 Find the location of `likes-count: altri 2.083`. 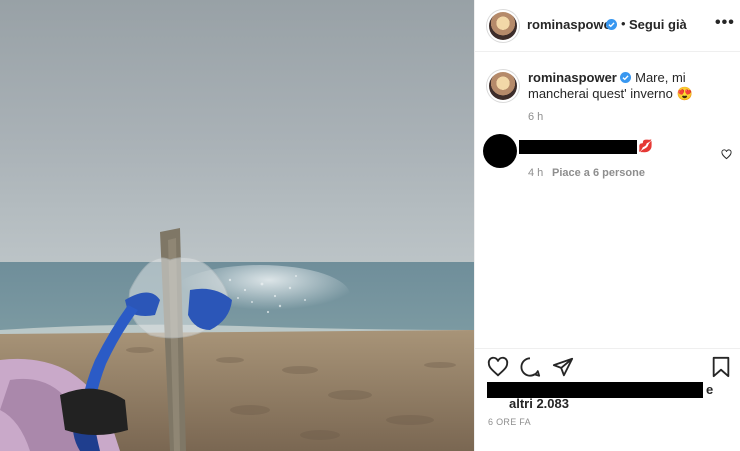

likes-count: altri 2.083 is located at coordinates (539, 403).